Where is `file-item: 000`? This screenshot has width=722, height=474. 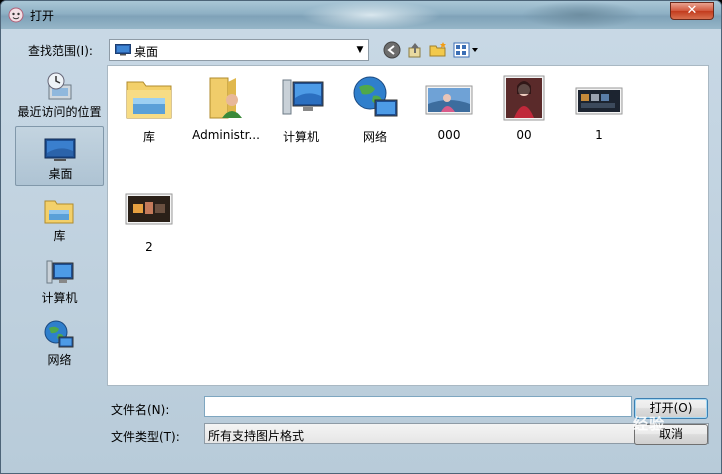
file-item: 000 is located at coordinates (449, 108).